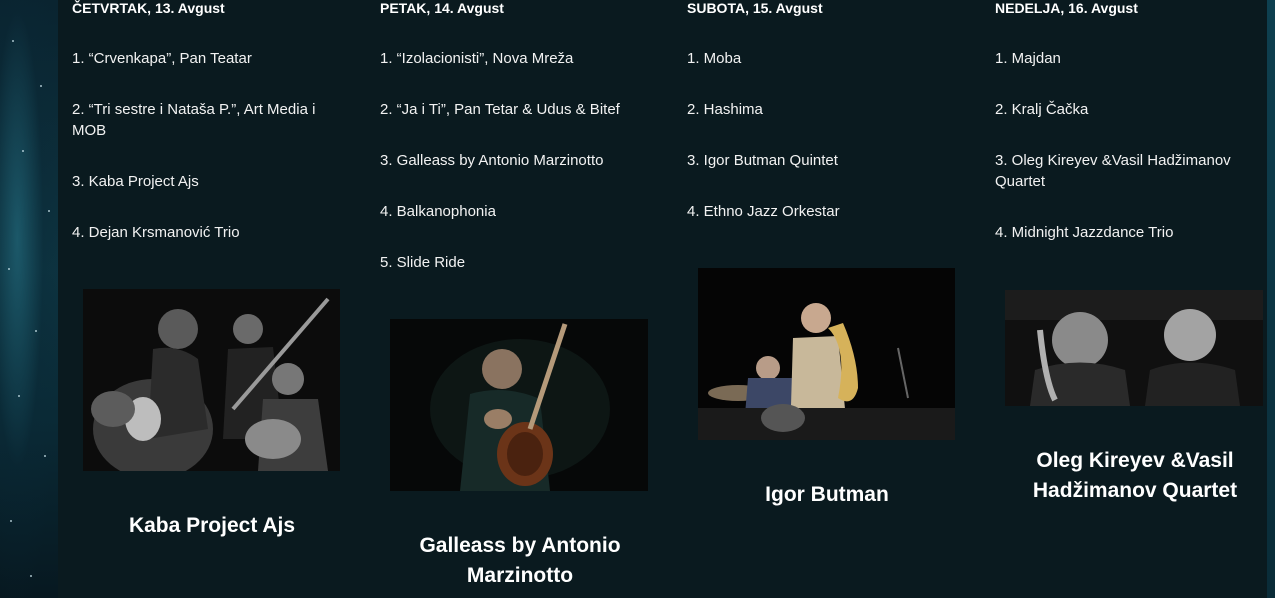 Image resolution: width=1275 pixels, height=598 pixels. Describe the element at coordinates (755, 8) in the screenshot. I see `day-heading: SUBOTA, 15. Avgust` at that location.